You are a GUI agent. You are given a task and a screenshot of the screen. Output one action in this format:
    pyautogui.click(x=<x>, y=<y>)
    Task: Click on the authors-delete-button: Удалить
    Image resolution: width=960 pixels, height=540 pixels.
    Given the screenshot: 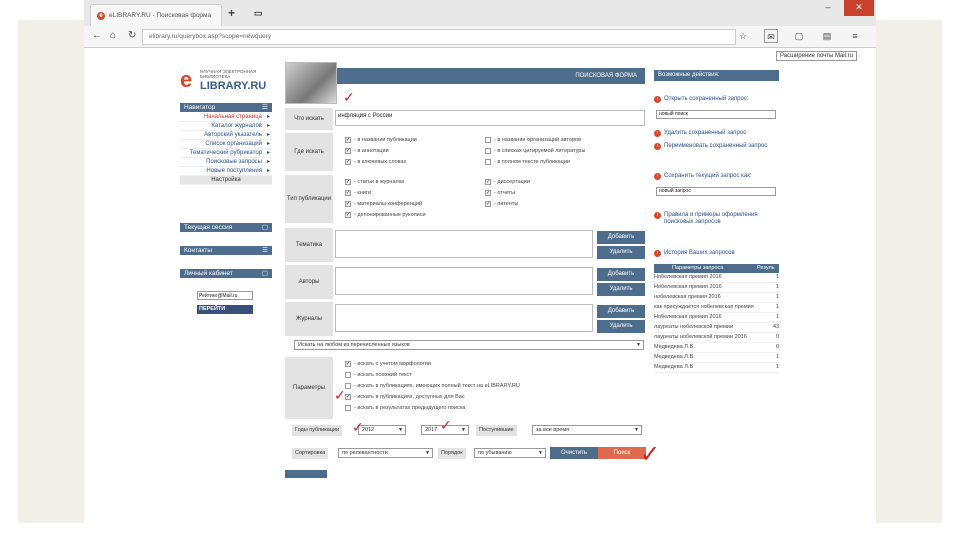 What is the action you would take?
    pyautogui.click(x=621, y=289)
    